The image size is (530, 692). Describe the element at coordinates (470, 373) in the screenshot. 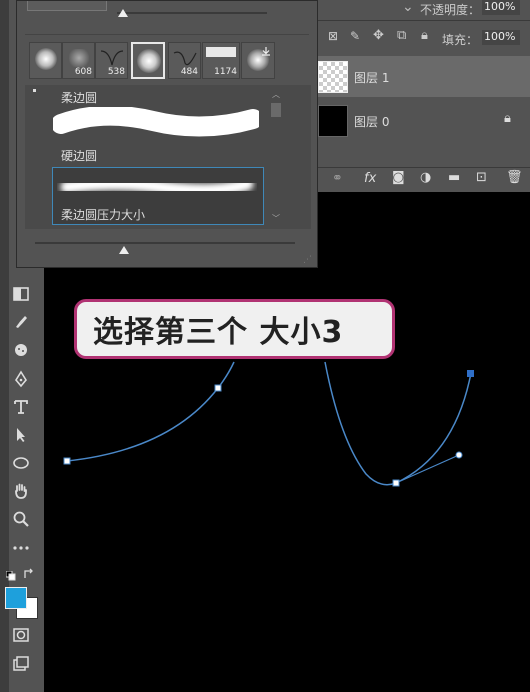

I see `selected-anchor-point` at that location.